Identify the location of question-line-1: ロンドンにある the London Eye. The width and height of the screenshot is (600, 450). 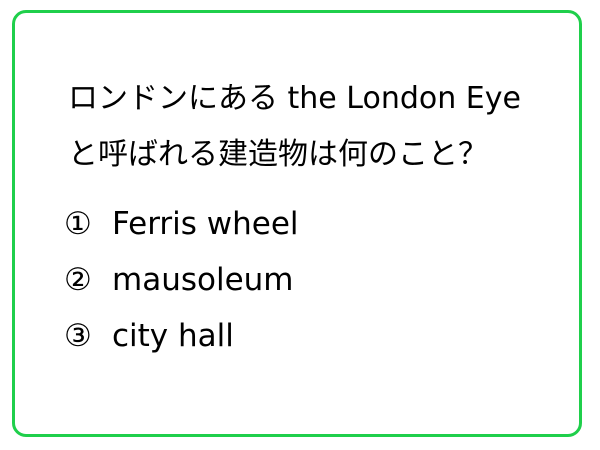
(294, 98).